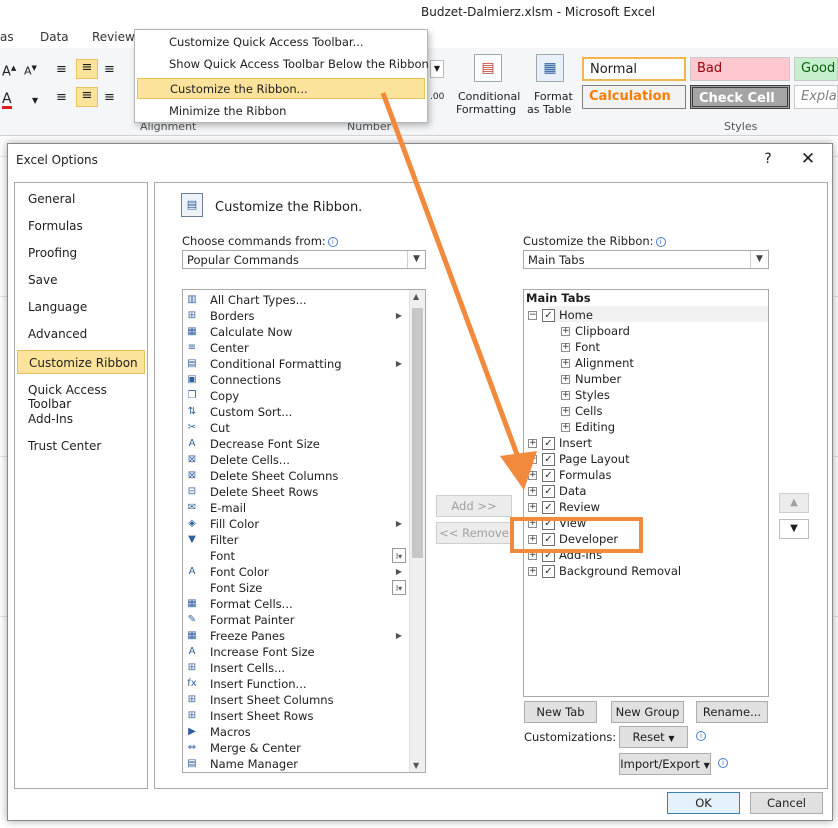 The height and width of the screenshot is (828, 838). Describe the element at coordinates (740, 97) in the screenshot. I see `style-check-cell: Check Cell` at that location.